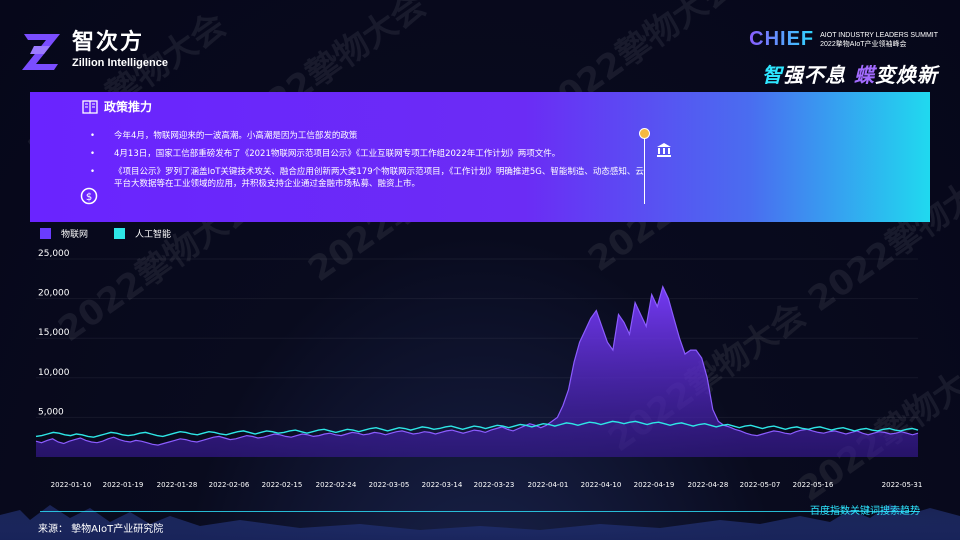  Describe the element at coordinates (54, 373) in the screenshot. I see `y-tick-label: 10,000` at that location.